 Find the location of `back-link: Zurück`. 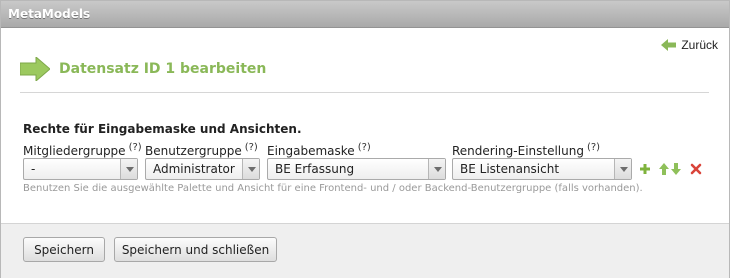

back-link: Zurück is located at coordinates (689, 45).